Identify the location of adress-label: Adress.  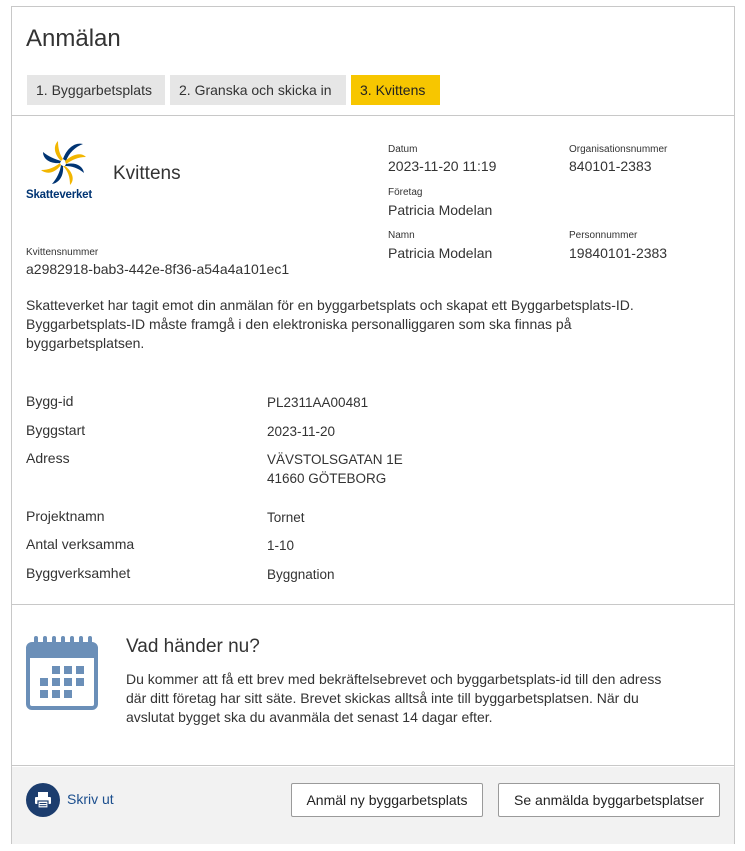
(48, 458).